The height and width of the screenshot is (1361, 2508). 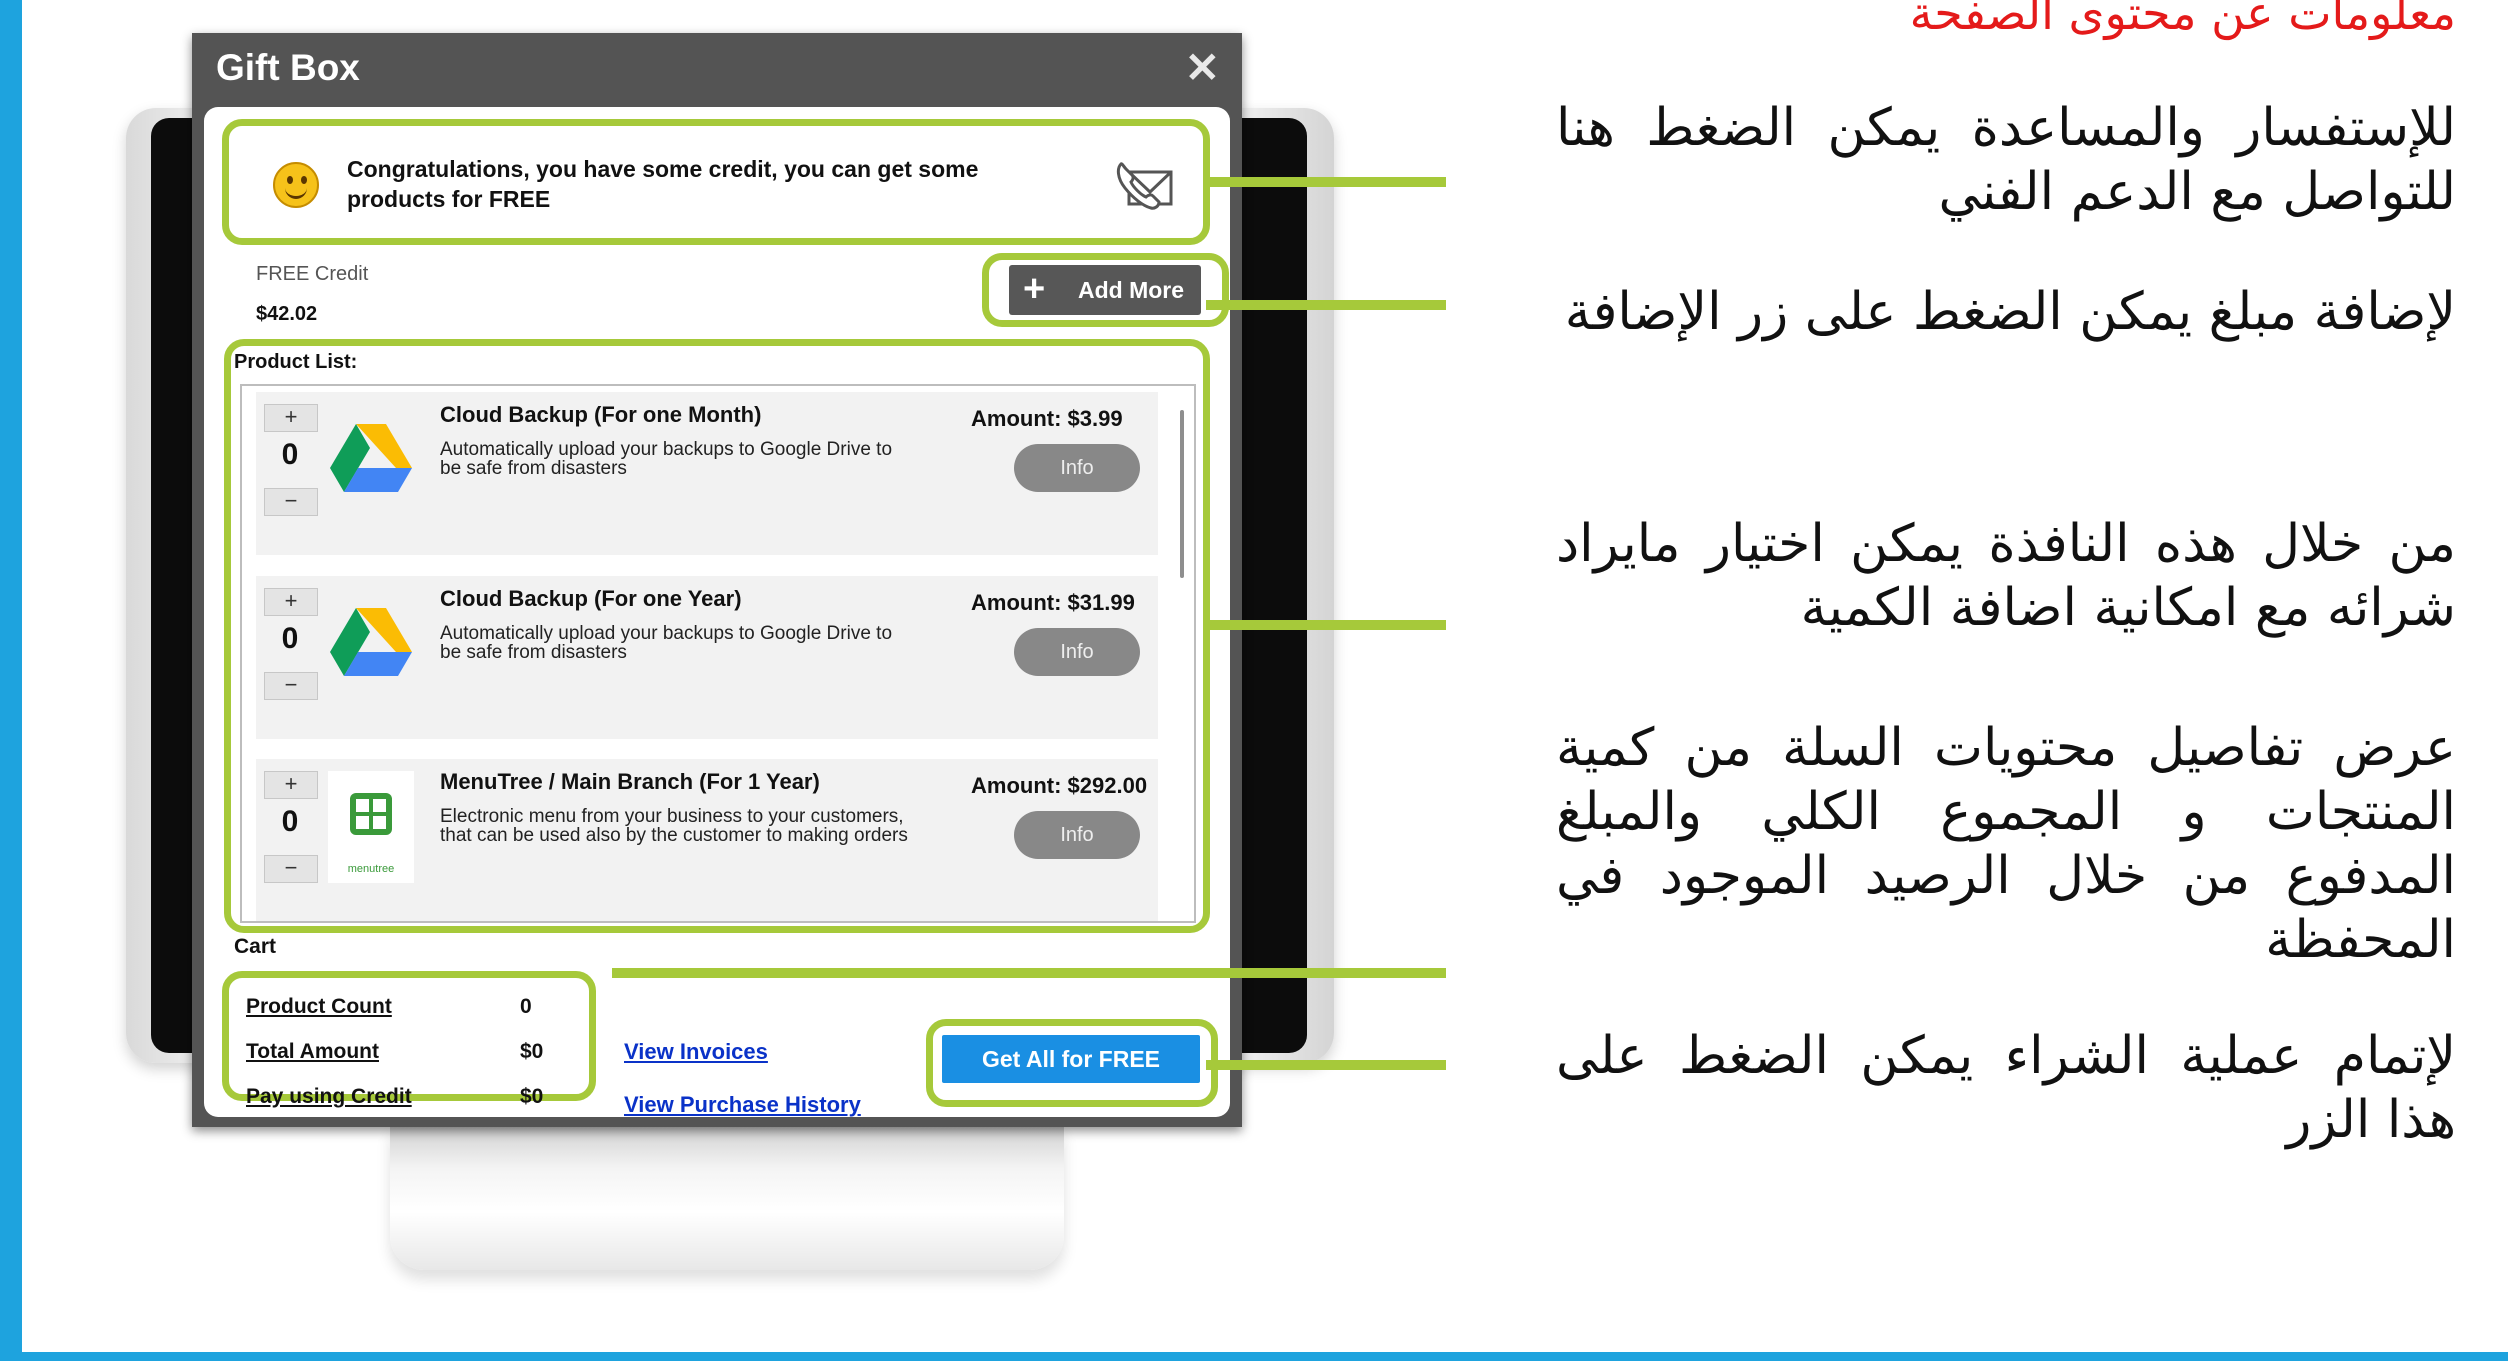 What do you see at coordinates (1029, 973) in the screenshot?
I see `connector-line-cart` at bounding box center [1029, 973].